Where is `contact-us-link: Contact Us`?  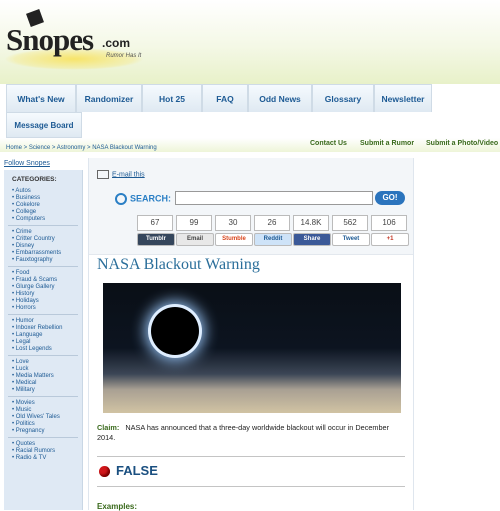 contact-us-link: Contact Us is located at coordinates (328, 143).